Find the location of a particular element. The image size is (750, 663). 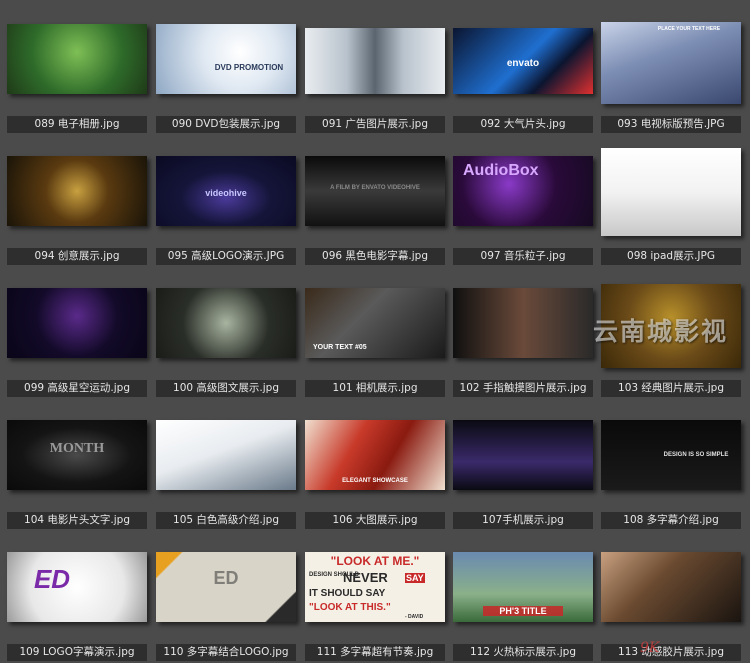

thumbnail-caption-line: NEVER is located at coordinates (365, 577).